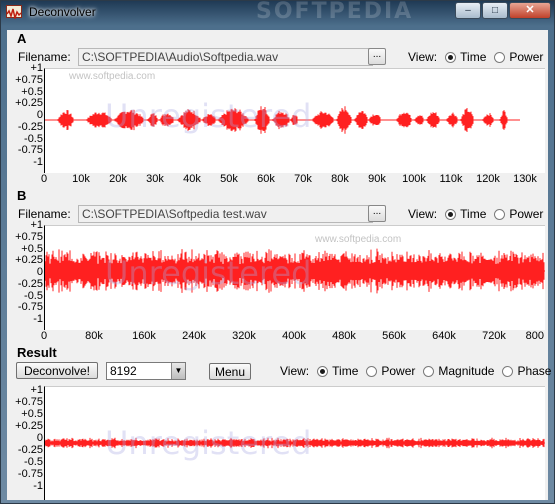 The image size is (555, 504). I want to click on x-tick: 160k, so click(144, 336).